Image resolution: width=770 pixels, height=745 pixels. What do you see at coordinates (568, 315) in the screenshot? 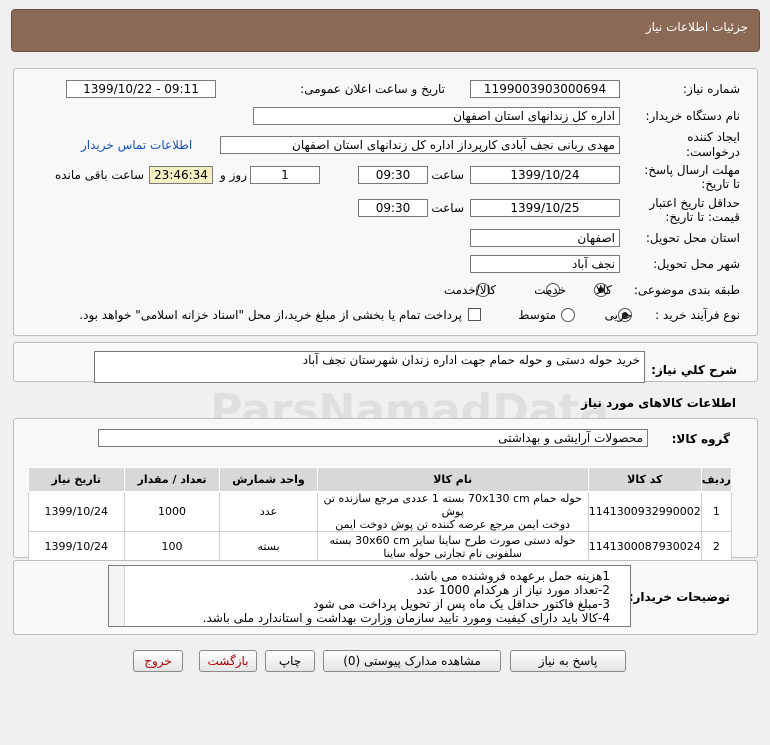
I see `purchase-radio-medium` at bounding box center [568, 315].